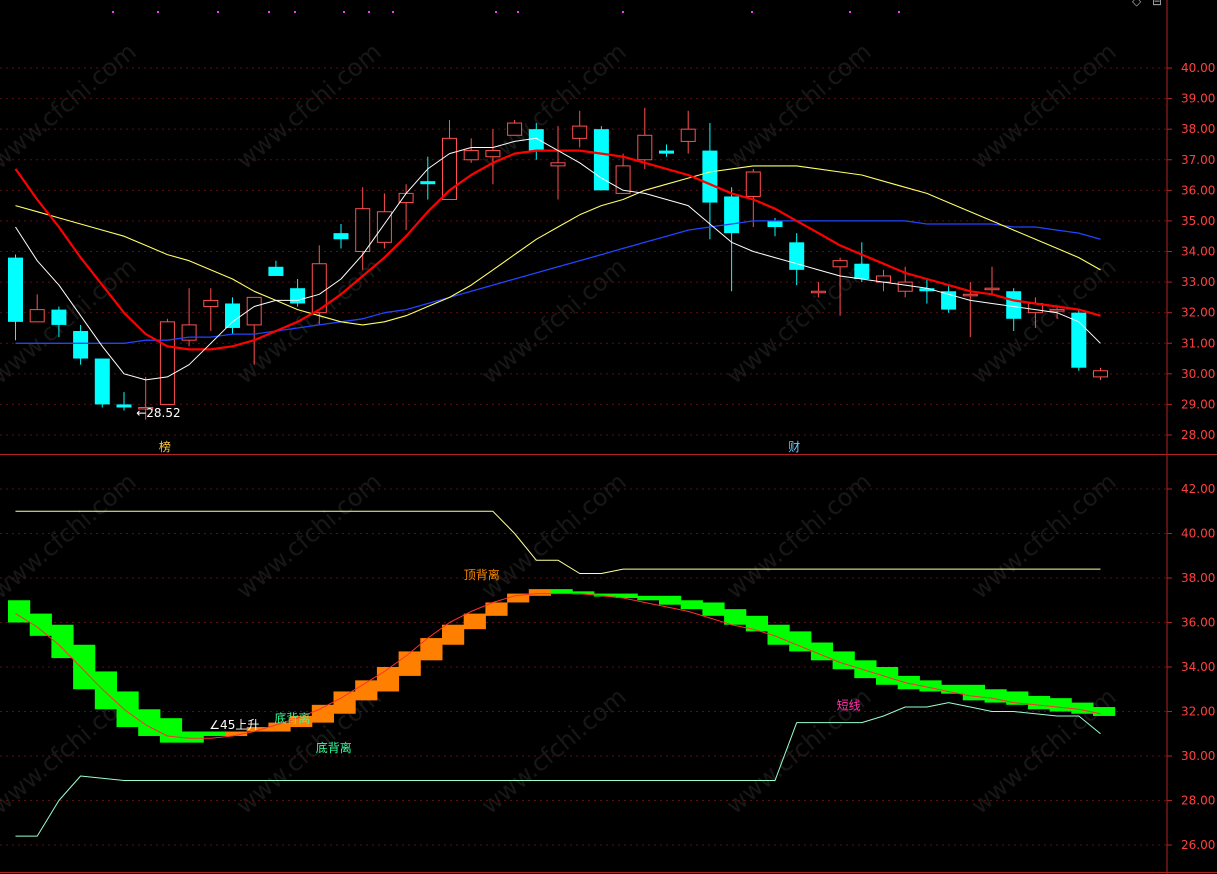 The height and width of the screenshot is (874, 1217). Describe the element at coordinates (234, 725) in the screenshot. I see `rise-45-label: ∠45上升` at that location.